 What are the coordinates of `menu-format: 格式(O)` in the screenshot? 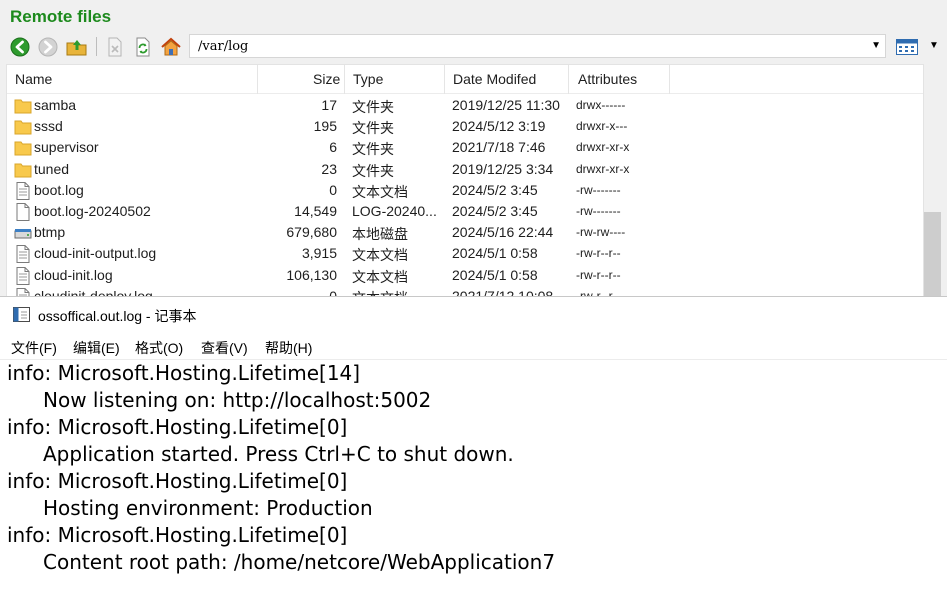 It's located at (159, 348).